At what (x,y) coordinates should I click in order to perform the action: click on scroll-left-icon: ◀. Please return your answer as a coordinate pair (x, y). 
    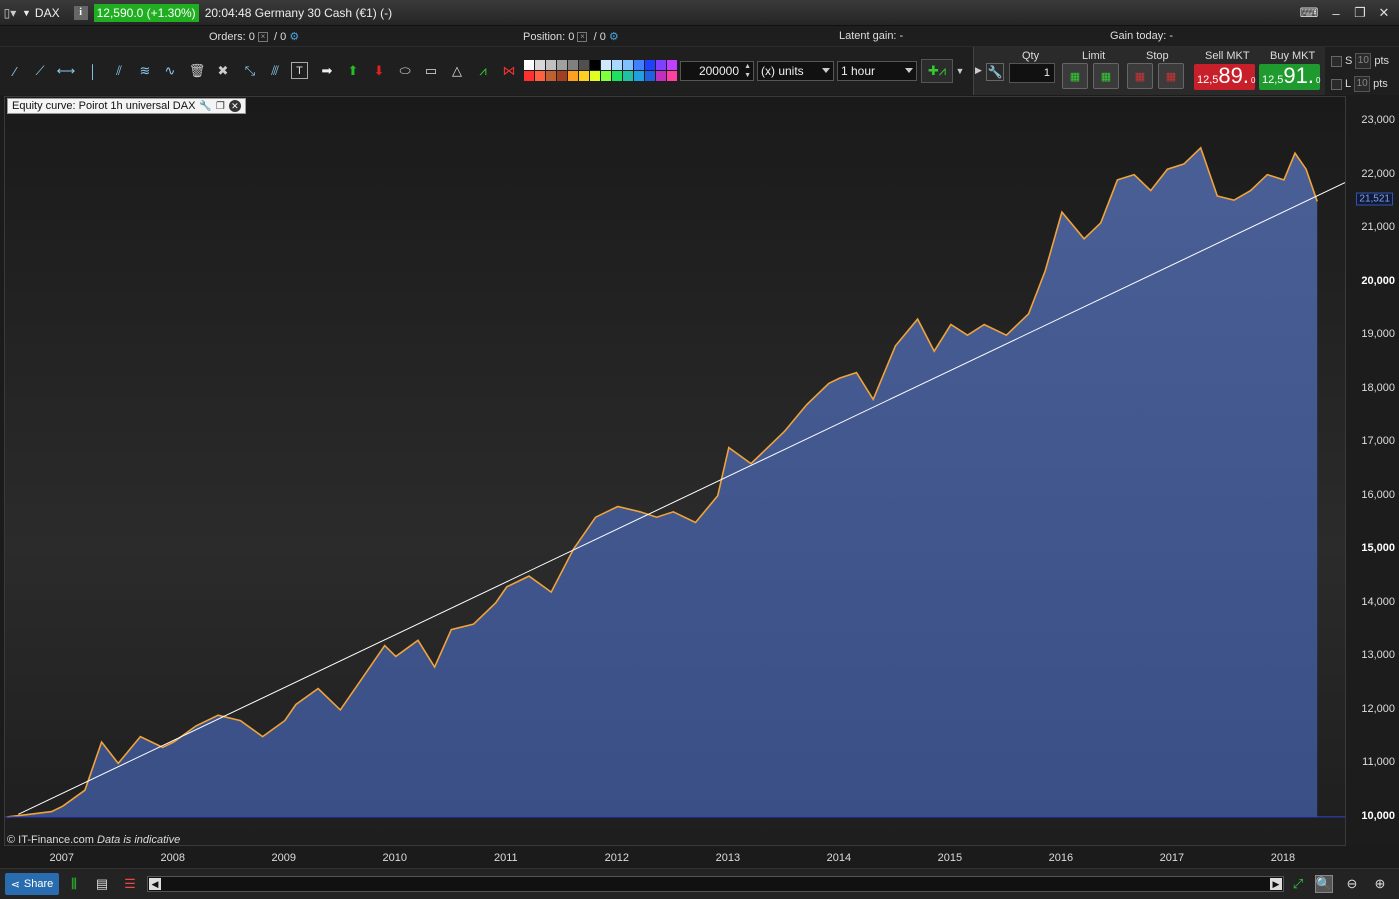
    Looking at the image, I should click on (155, 884).